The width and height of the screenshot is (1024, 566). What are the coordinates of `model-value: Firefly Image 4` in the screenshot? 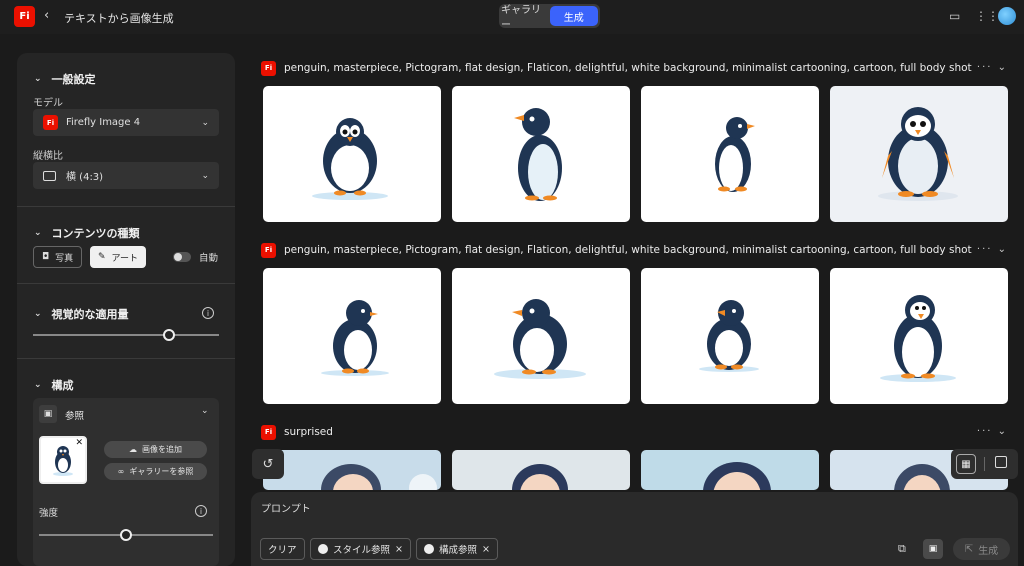 It's located at (103, 122).